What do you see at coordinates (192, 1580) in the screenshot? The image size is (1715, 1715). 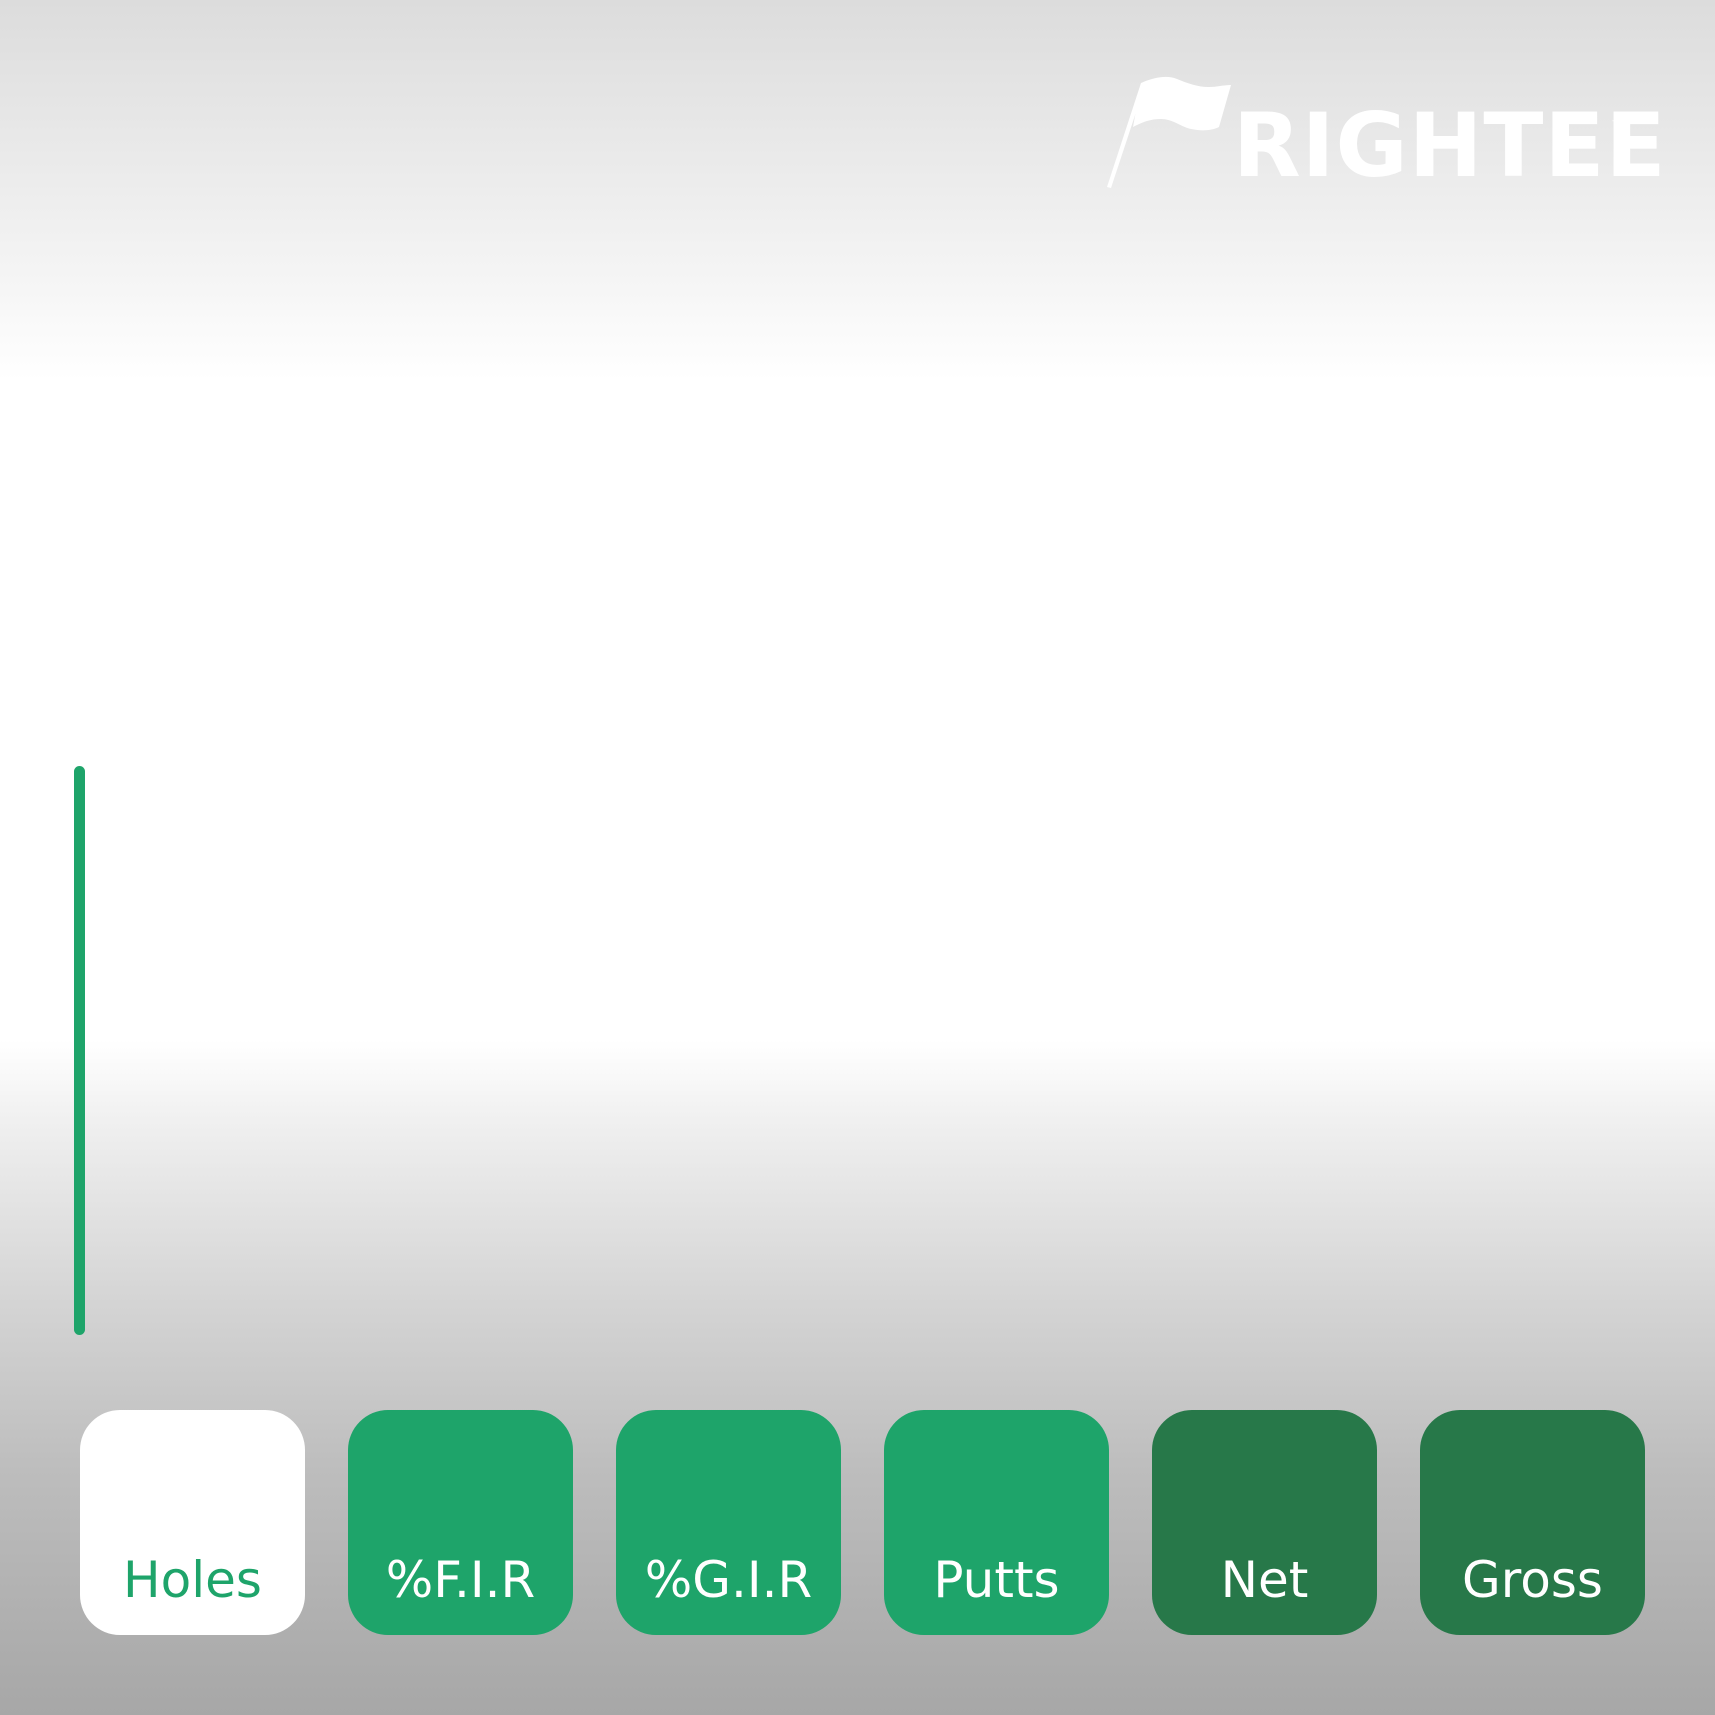 I see `tile-label: Holes` at bounding box center [192, 1580].